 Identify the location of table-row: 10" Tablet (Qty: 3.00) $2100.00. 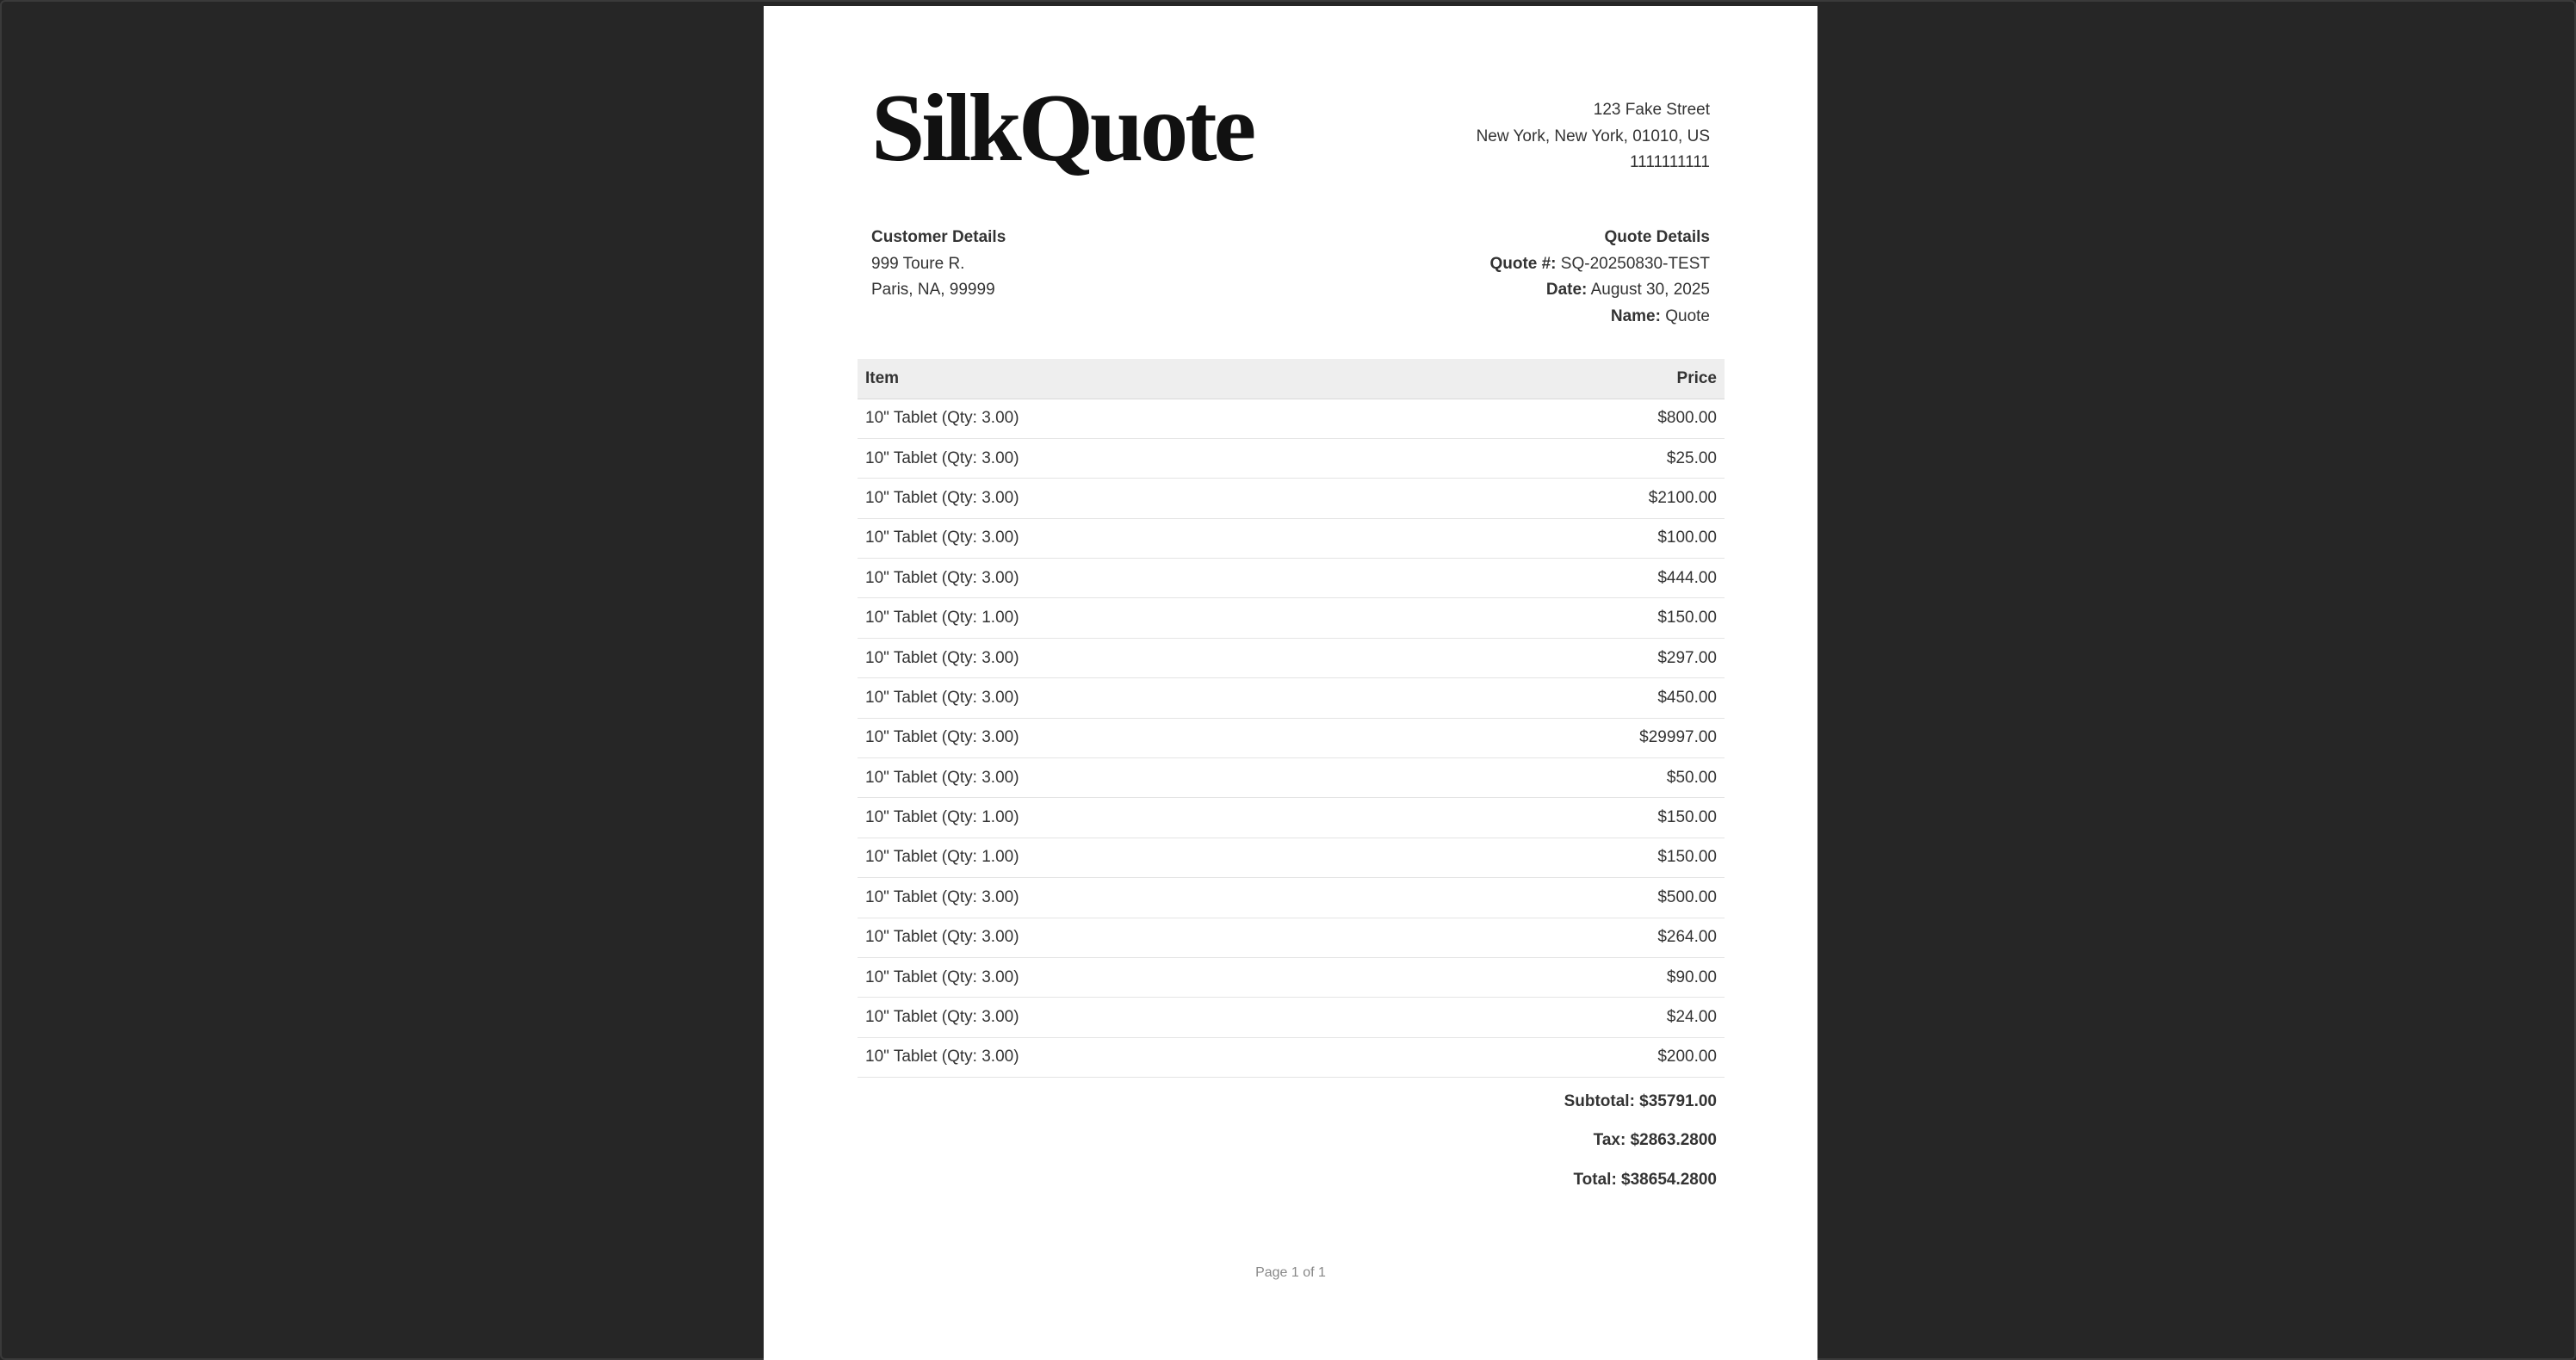
(1292, 499).